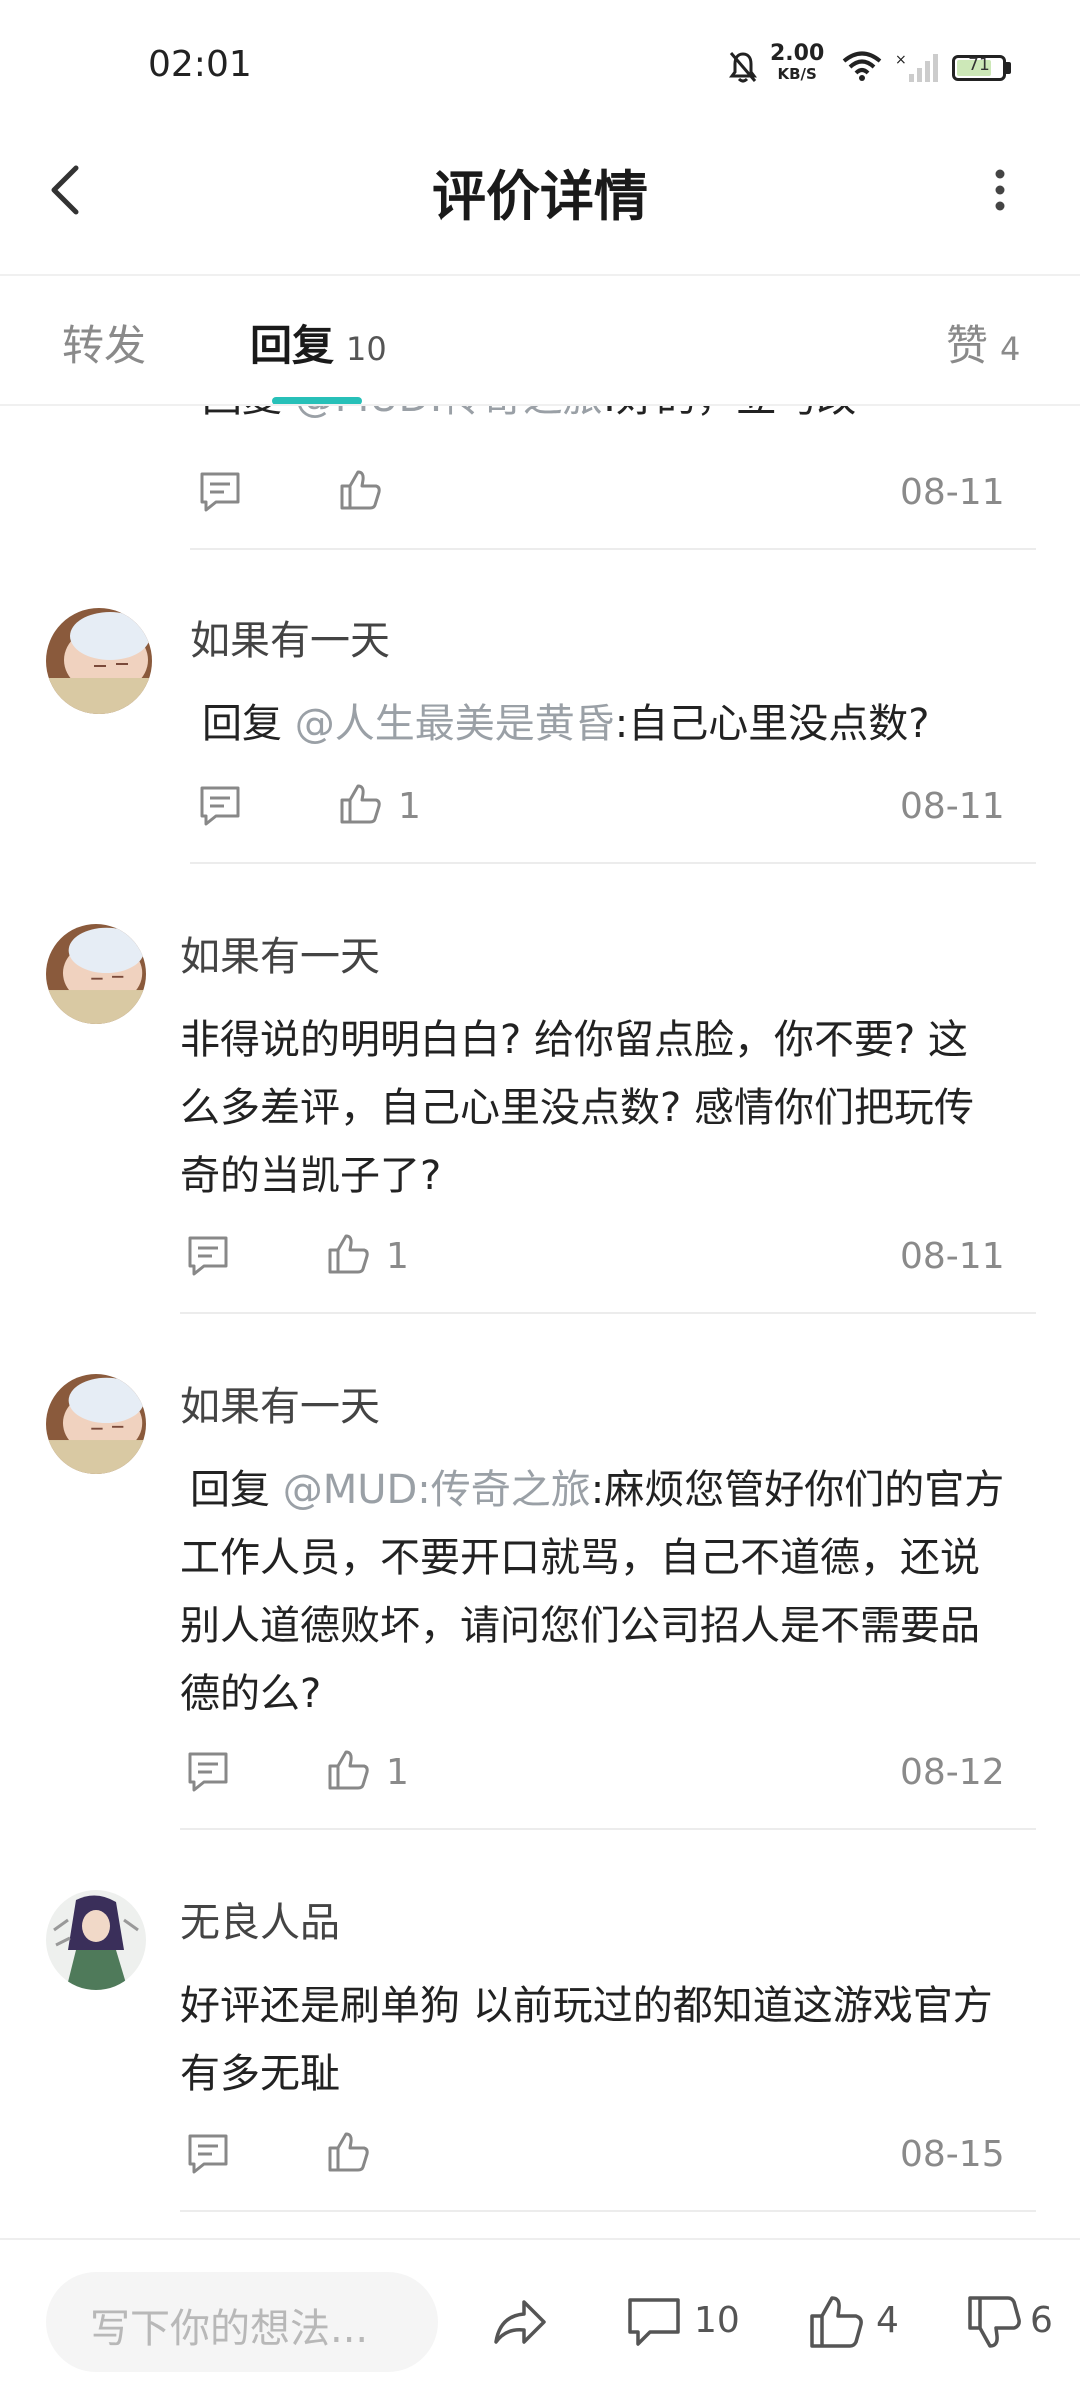  What do you see at coordinates (540, 275) in the screenshot?
I see `header-divider` at bounding box center [540, 275].